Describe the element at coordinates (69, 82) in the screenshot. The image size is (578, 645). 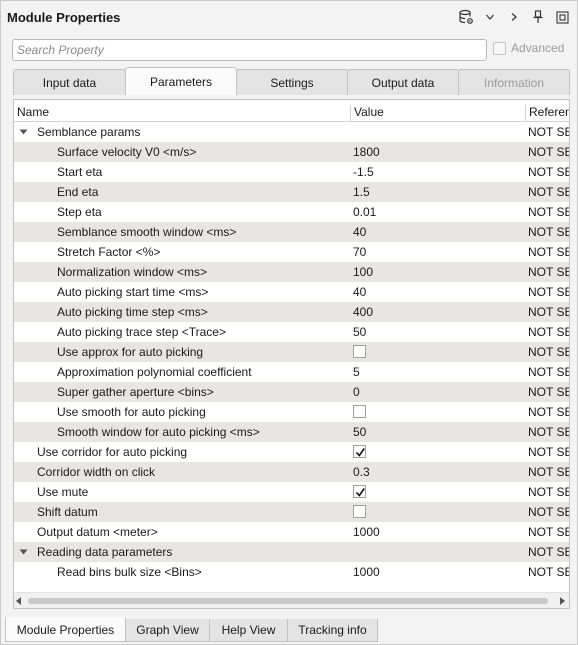
I see `tab-input-data: Input data` at that location.